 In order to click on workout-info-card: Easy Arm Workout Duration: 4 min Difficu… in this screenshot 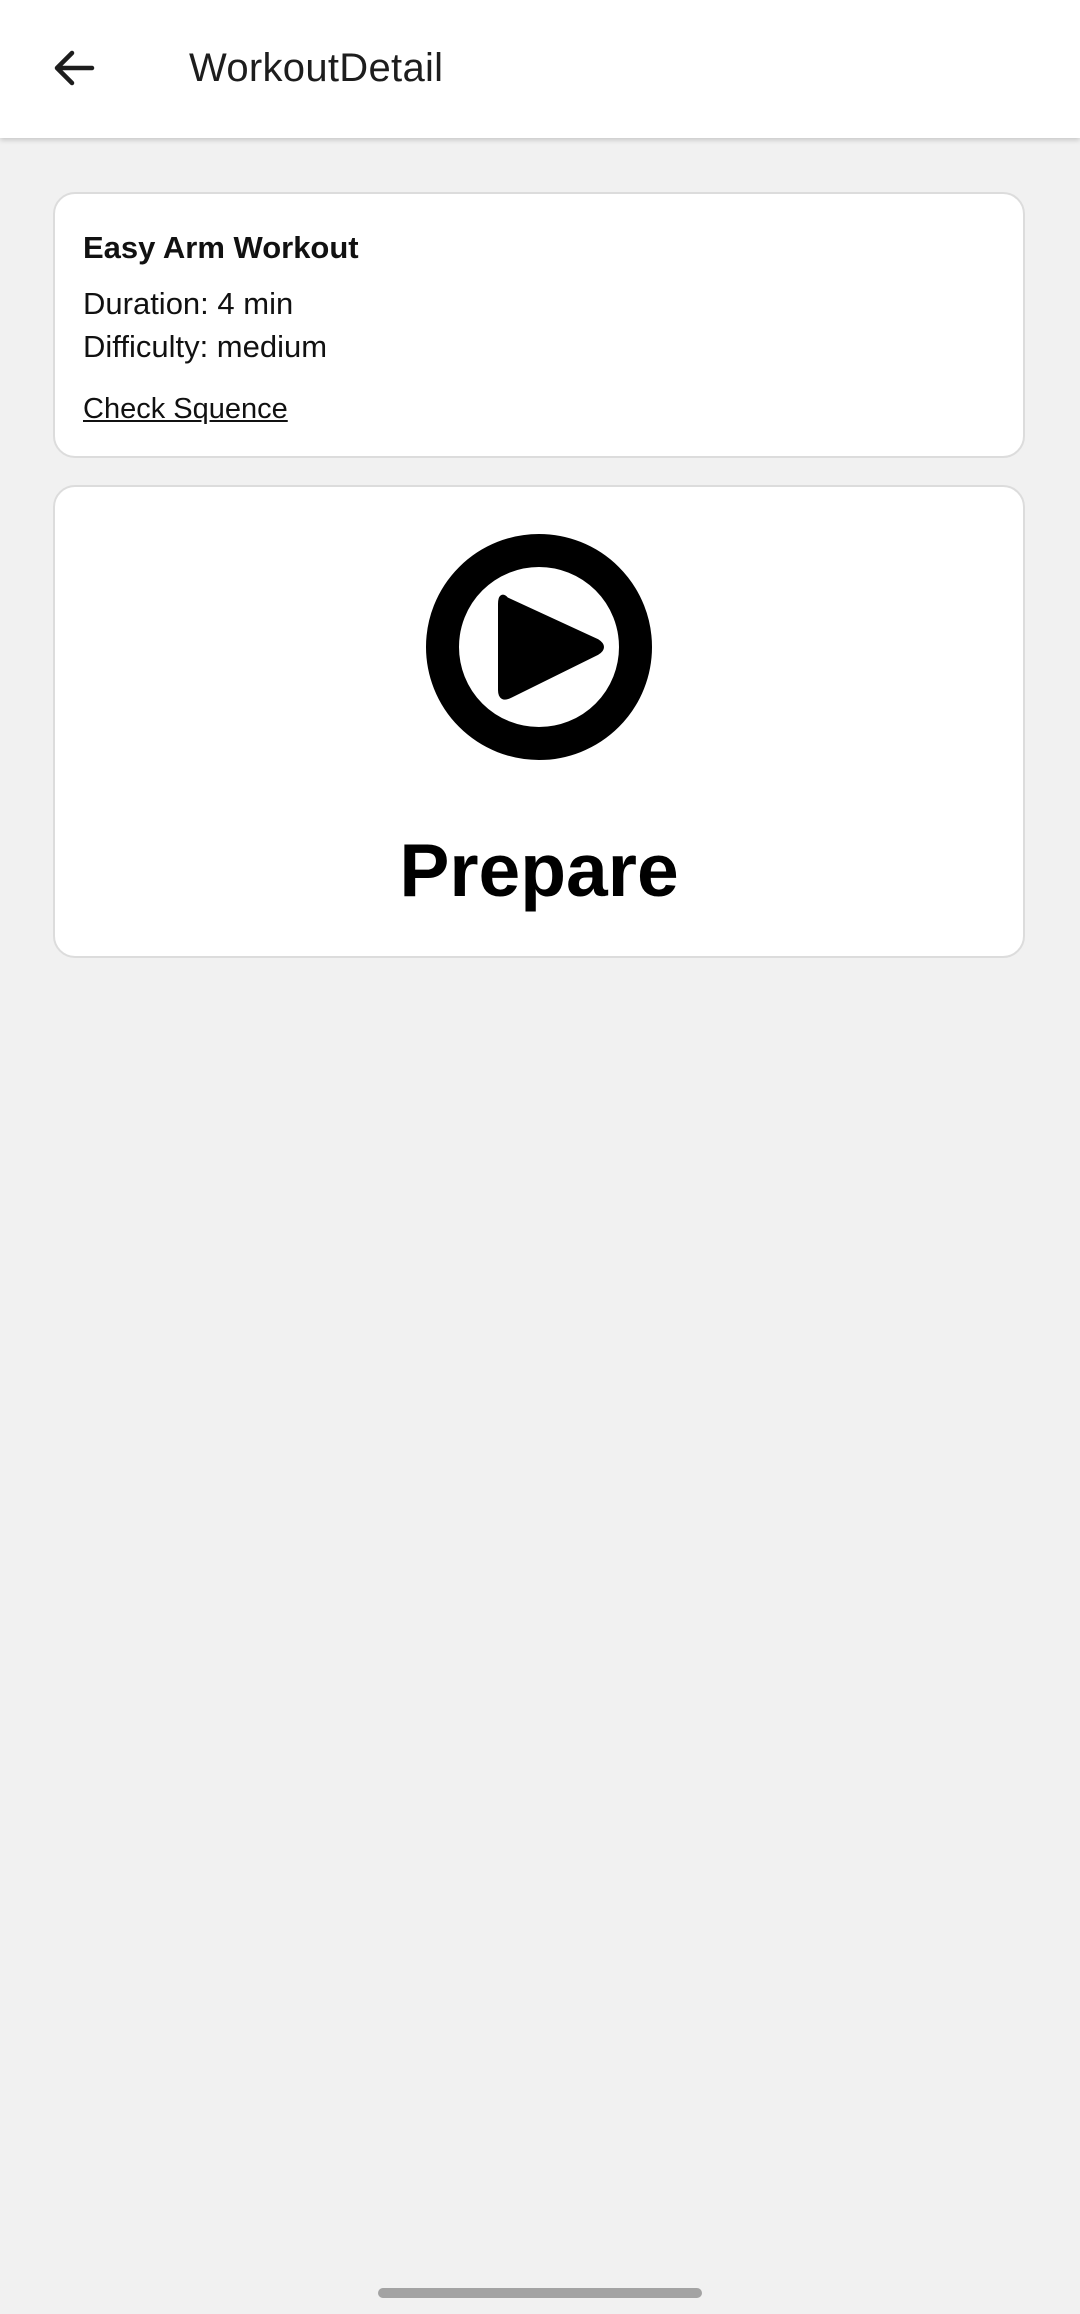, I will do `click(539, 325)`.